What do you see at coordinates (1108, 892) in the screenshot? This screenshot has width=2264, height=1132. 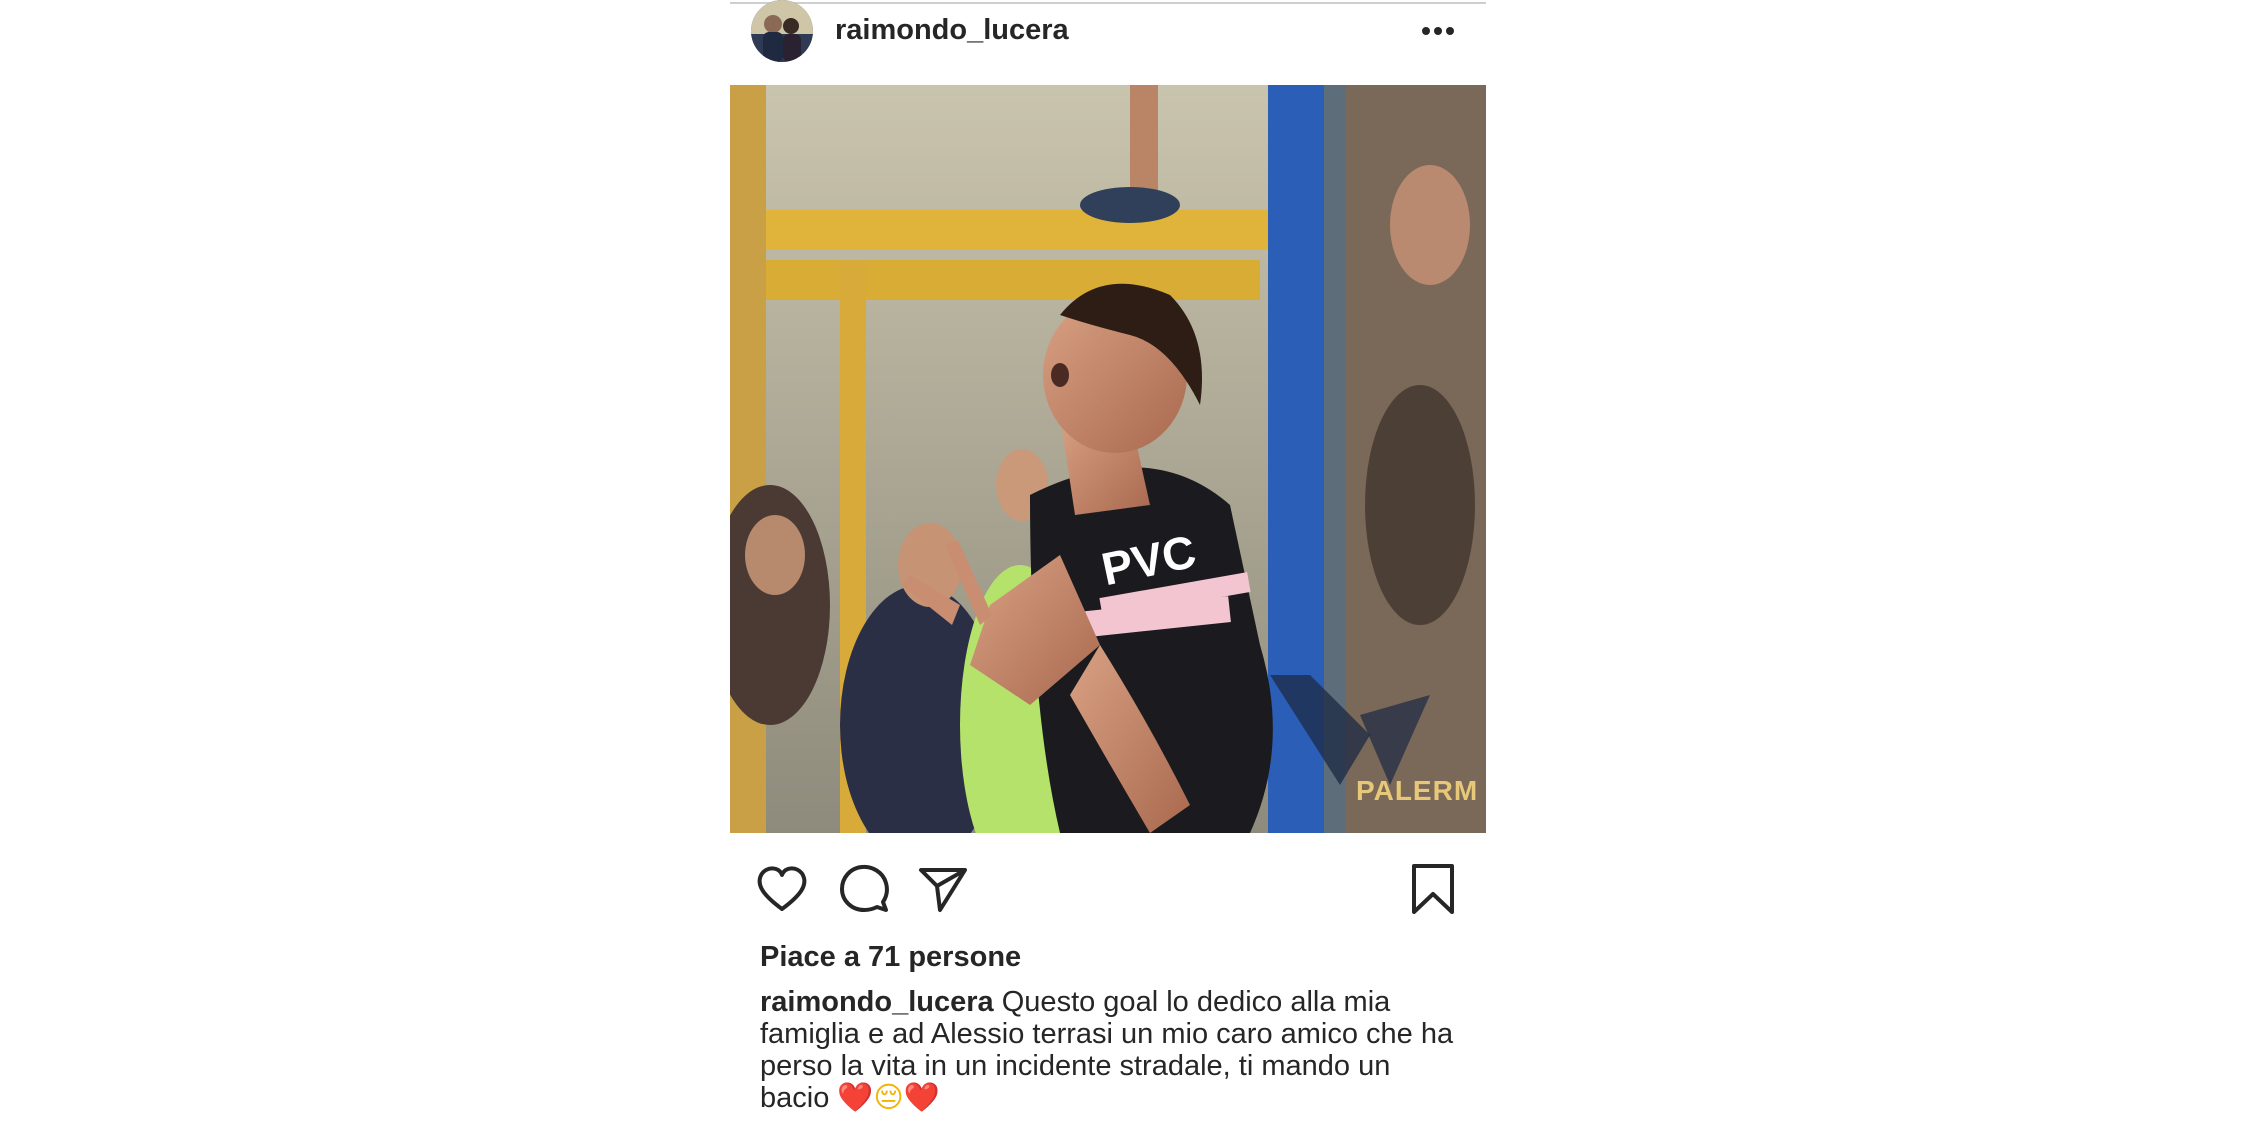 I see `post-actions` at bounding box center [1108, 892].